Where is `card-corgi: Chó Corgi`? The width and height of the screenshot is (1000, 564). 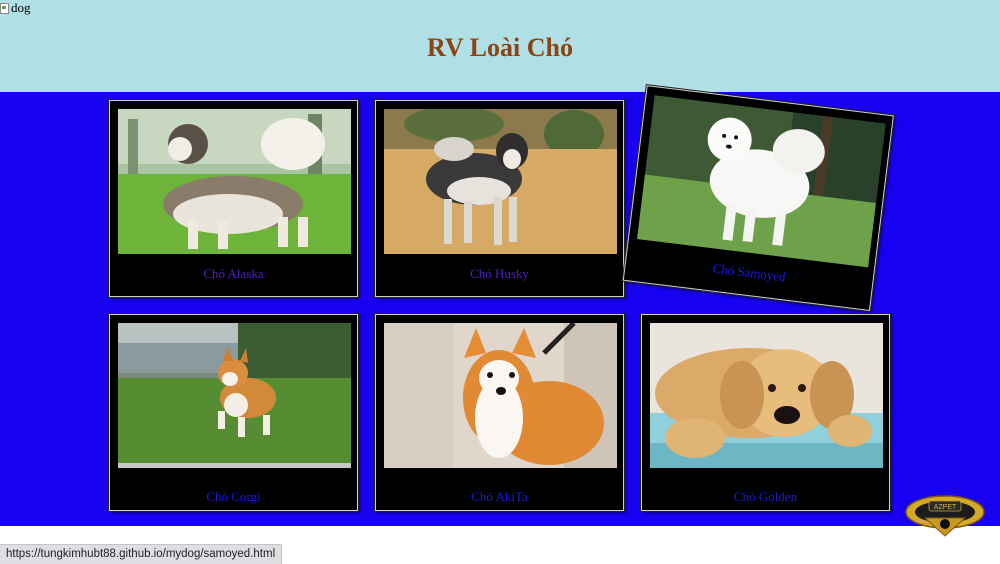 card-corgi: Chó Corgi is located at coordinates (233, 412).